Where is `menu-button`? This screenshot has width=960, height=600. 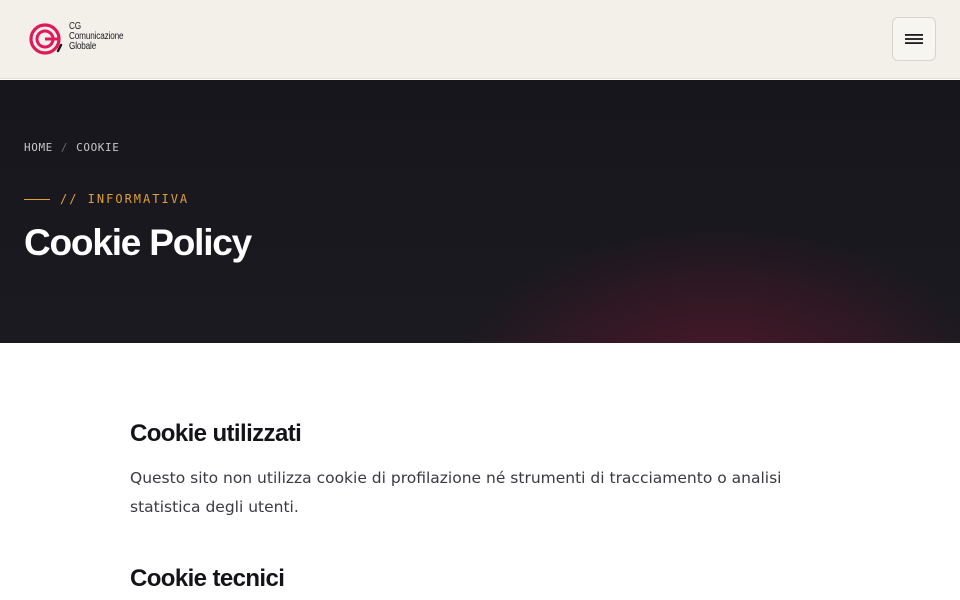 menu-button is located at coordinates (914, 39).